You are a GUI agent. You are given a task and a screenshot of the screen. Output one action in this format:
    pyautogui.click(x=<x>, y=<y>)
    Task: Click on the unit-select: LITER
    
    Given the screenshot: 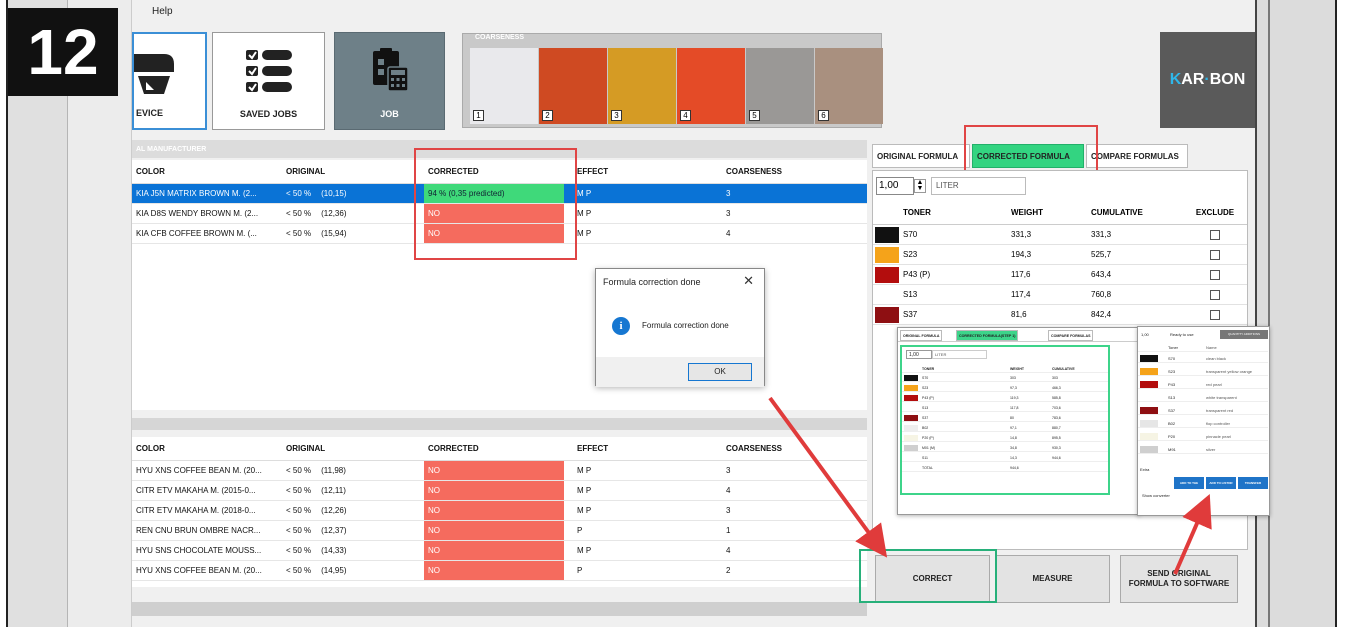 What is the action you would take?
    pyautogui.click(x=978, y=186)
    